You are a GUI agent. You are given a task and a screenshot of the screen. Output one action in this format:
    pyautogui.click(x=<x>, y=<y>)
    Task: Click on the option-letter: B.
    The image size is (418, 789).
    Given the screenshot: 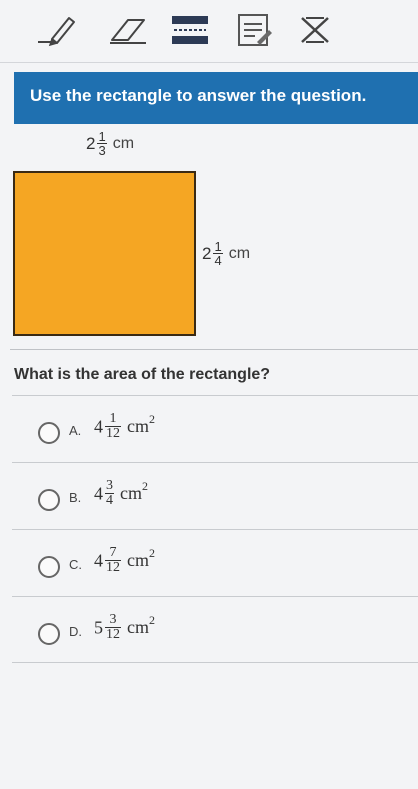 What is the action you would take?
    pyautogui.click(x=75, y=497)
    